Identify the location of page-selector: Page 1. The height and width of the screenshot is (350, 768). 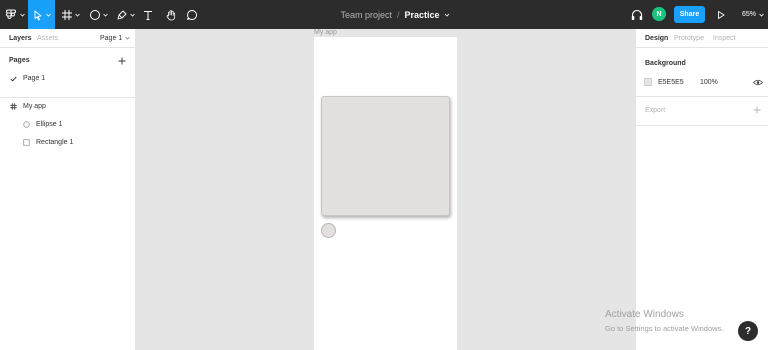
(115, 38).